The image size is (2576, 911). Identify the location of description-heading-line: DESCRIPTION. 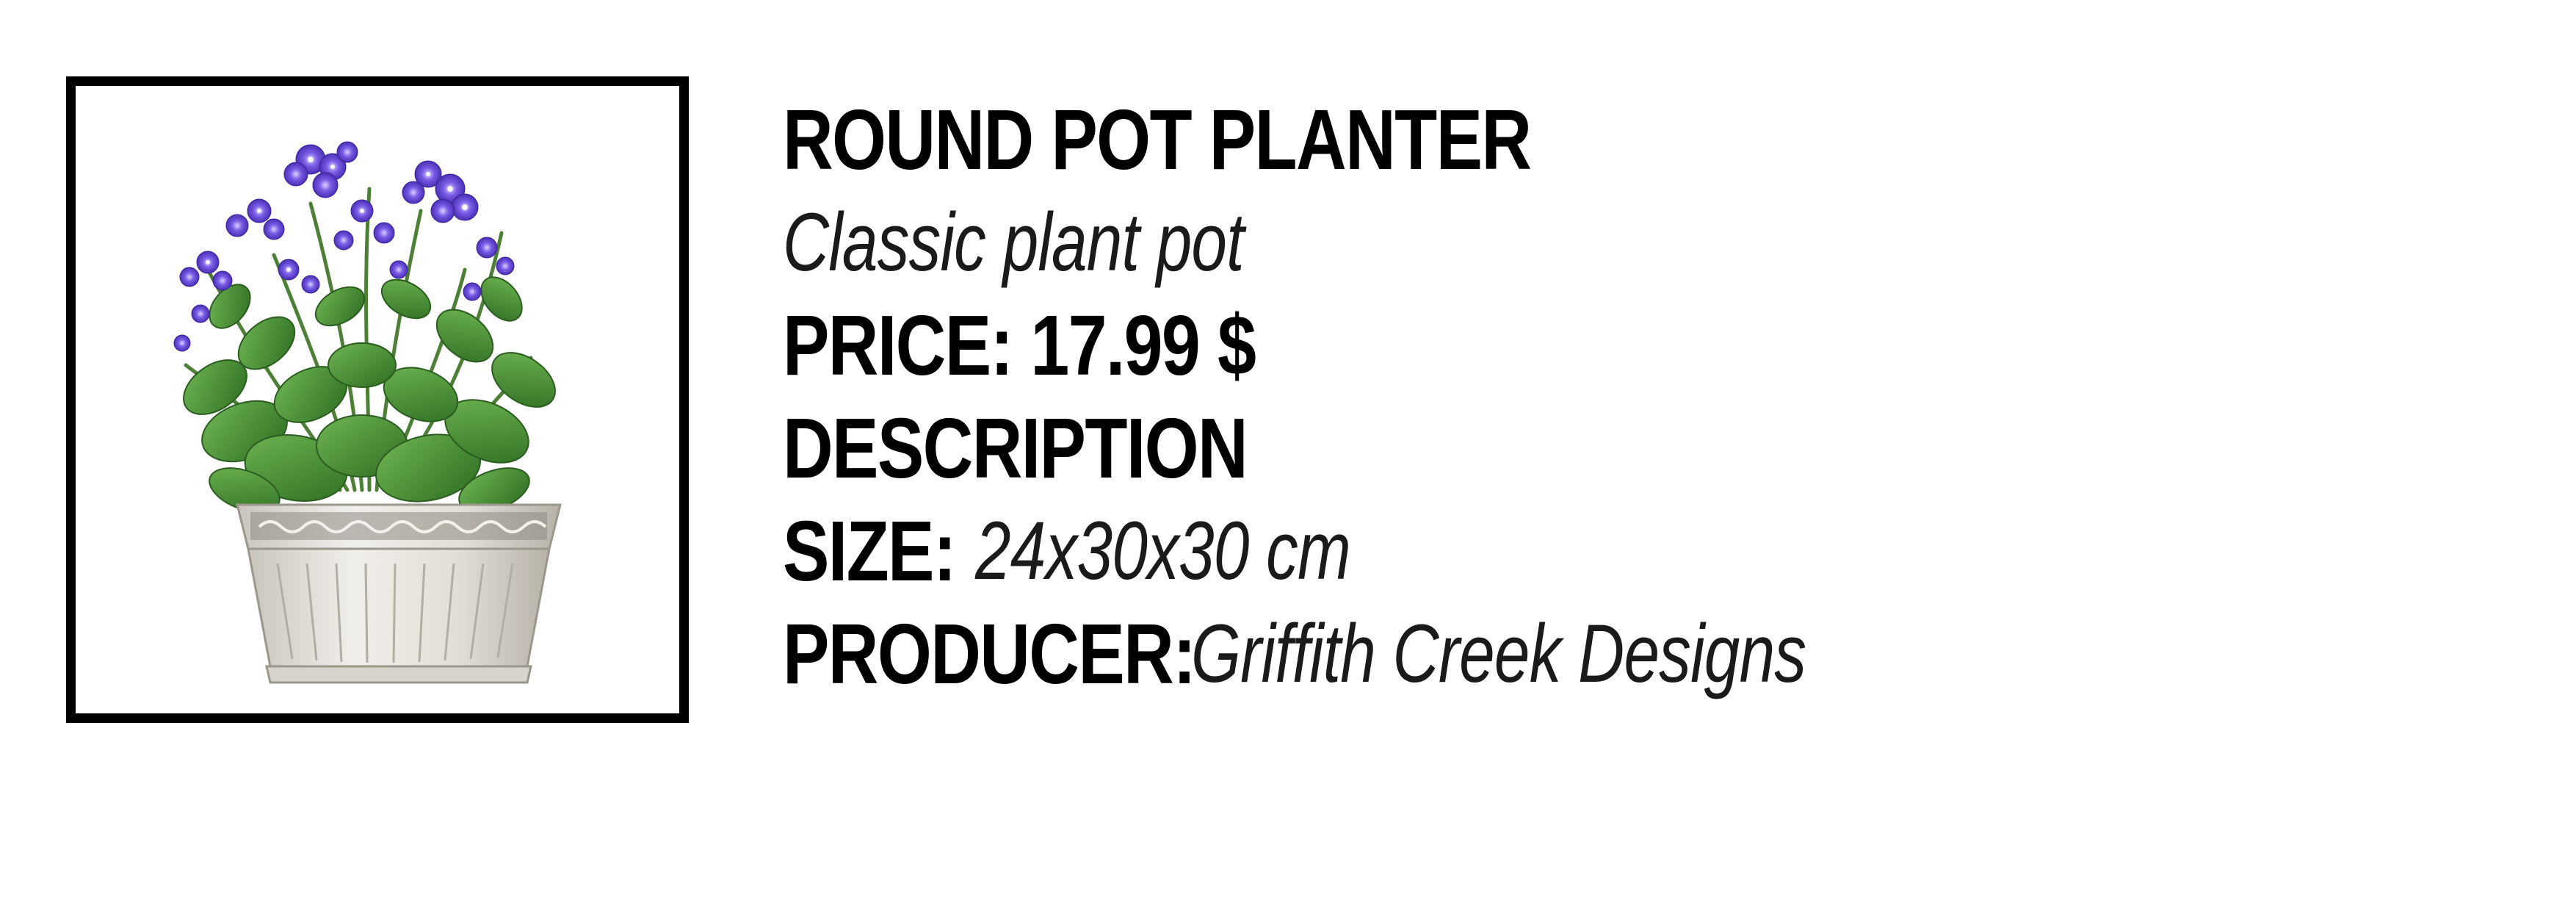
(1627, 448).